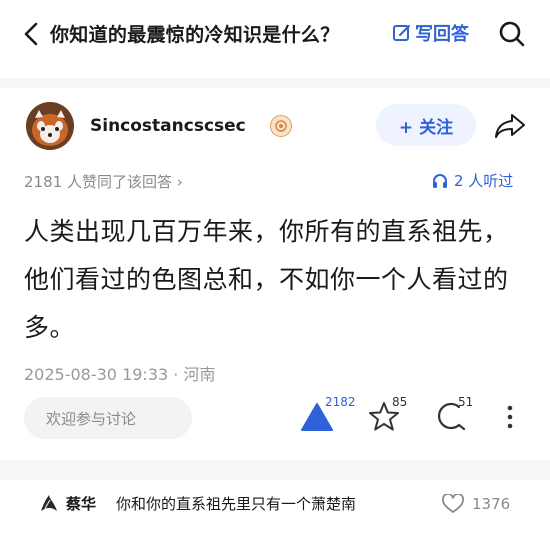  I want to click on comment-placeholder: 欢迎参与讨论, so click(91, 419).